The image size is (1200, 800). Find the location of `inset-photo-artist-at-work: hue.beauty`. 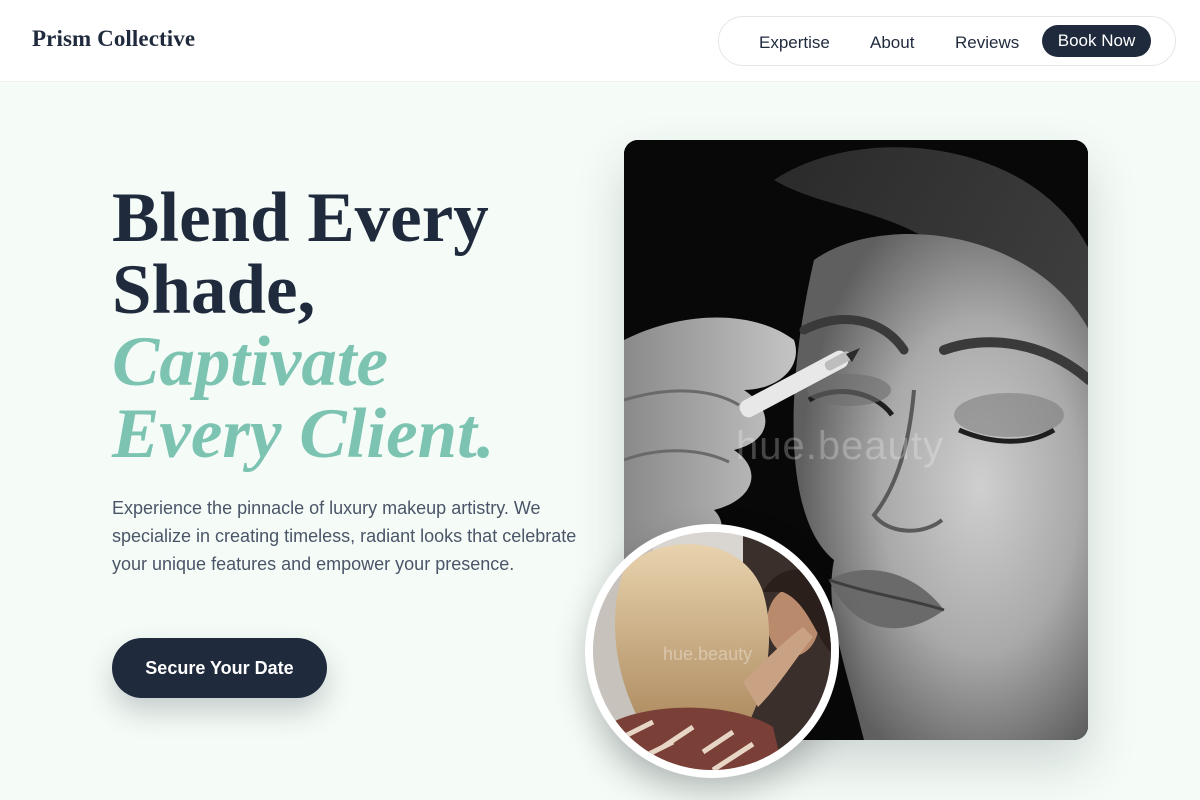

inset-photo-artist-at-work: hue.beauty is located at coordinates (712, 651).